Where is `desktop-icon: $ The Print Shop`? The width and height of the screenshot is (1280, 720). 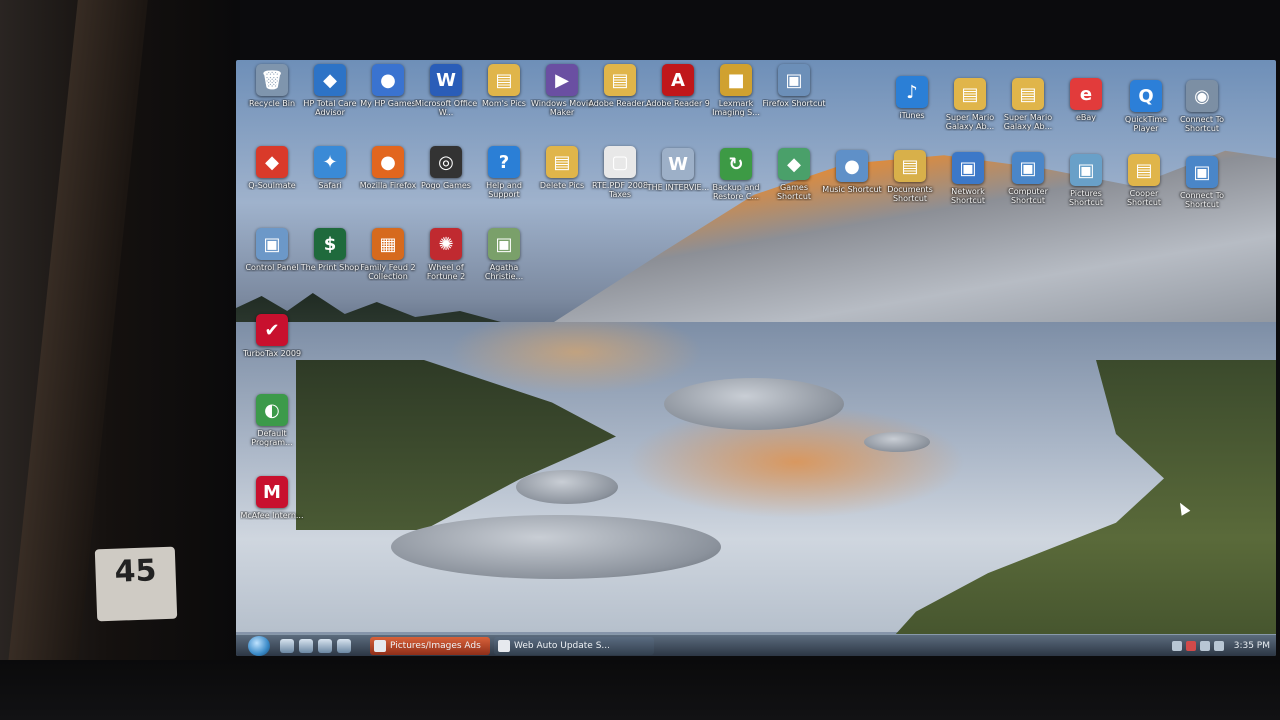
desktop-icon: $ The Print Shop is located at coordinates (330, 265).